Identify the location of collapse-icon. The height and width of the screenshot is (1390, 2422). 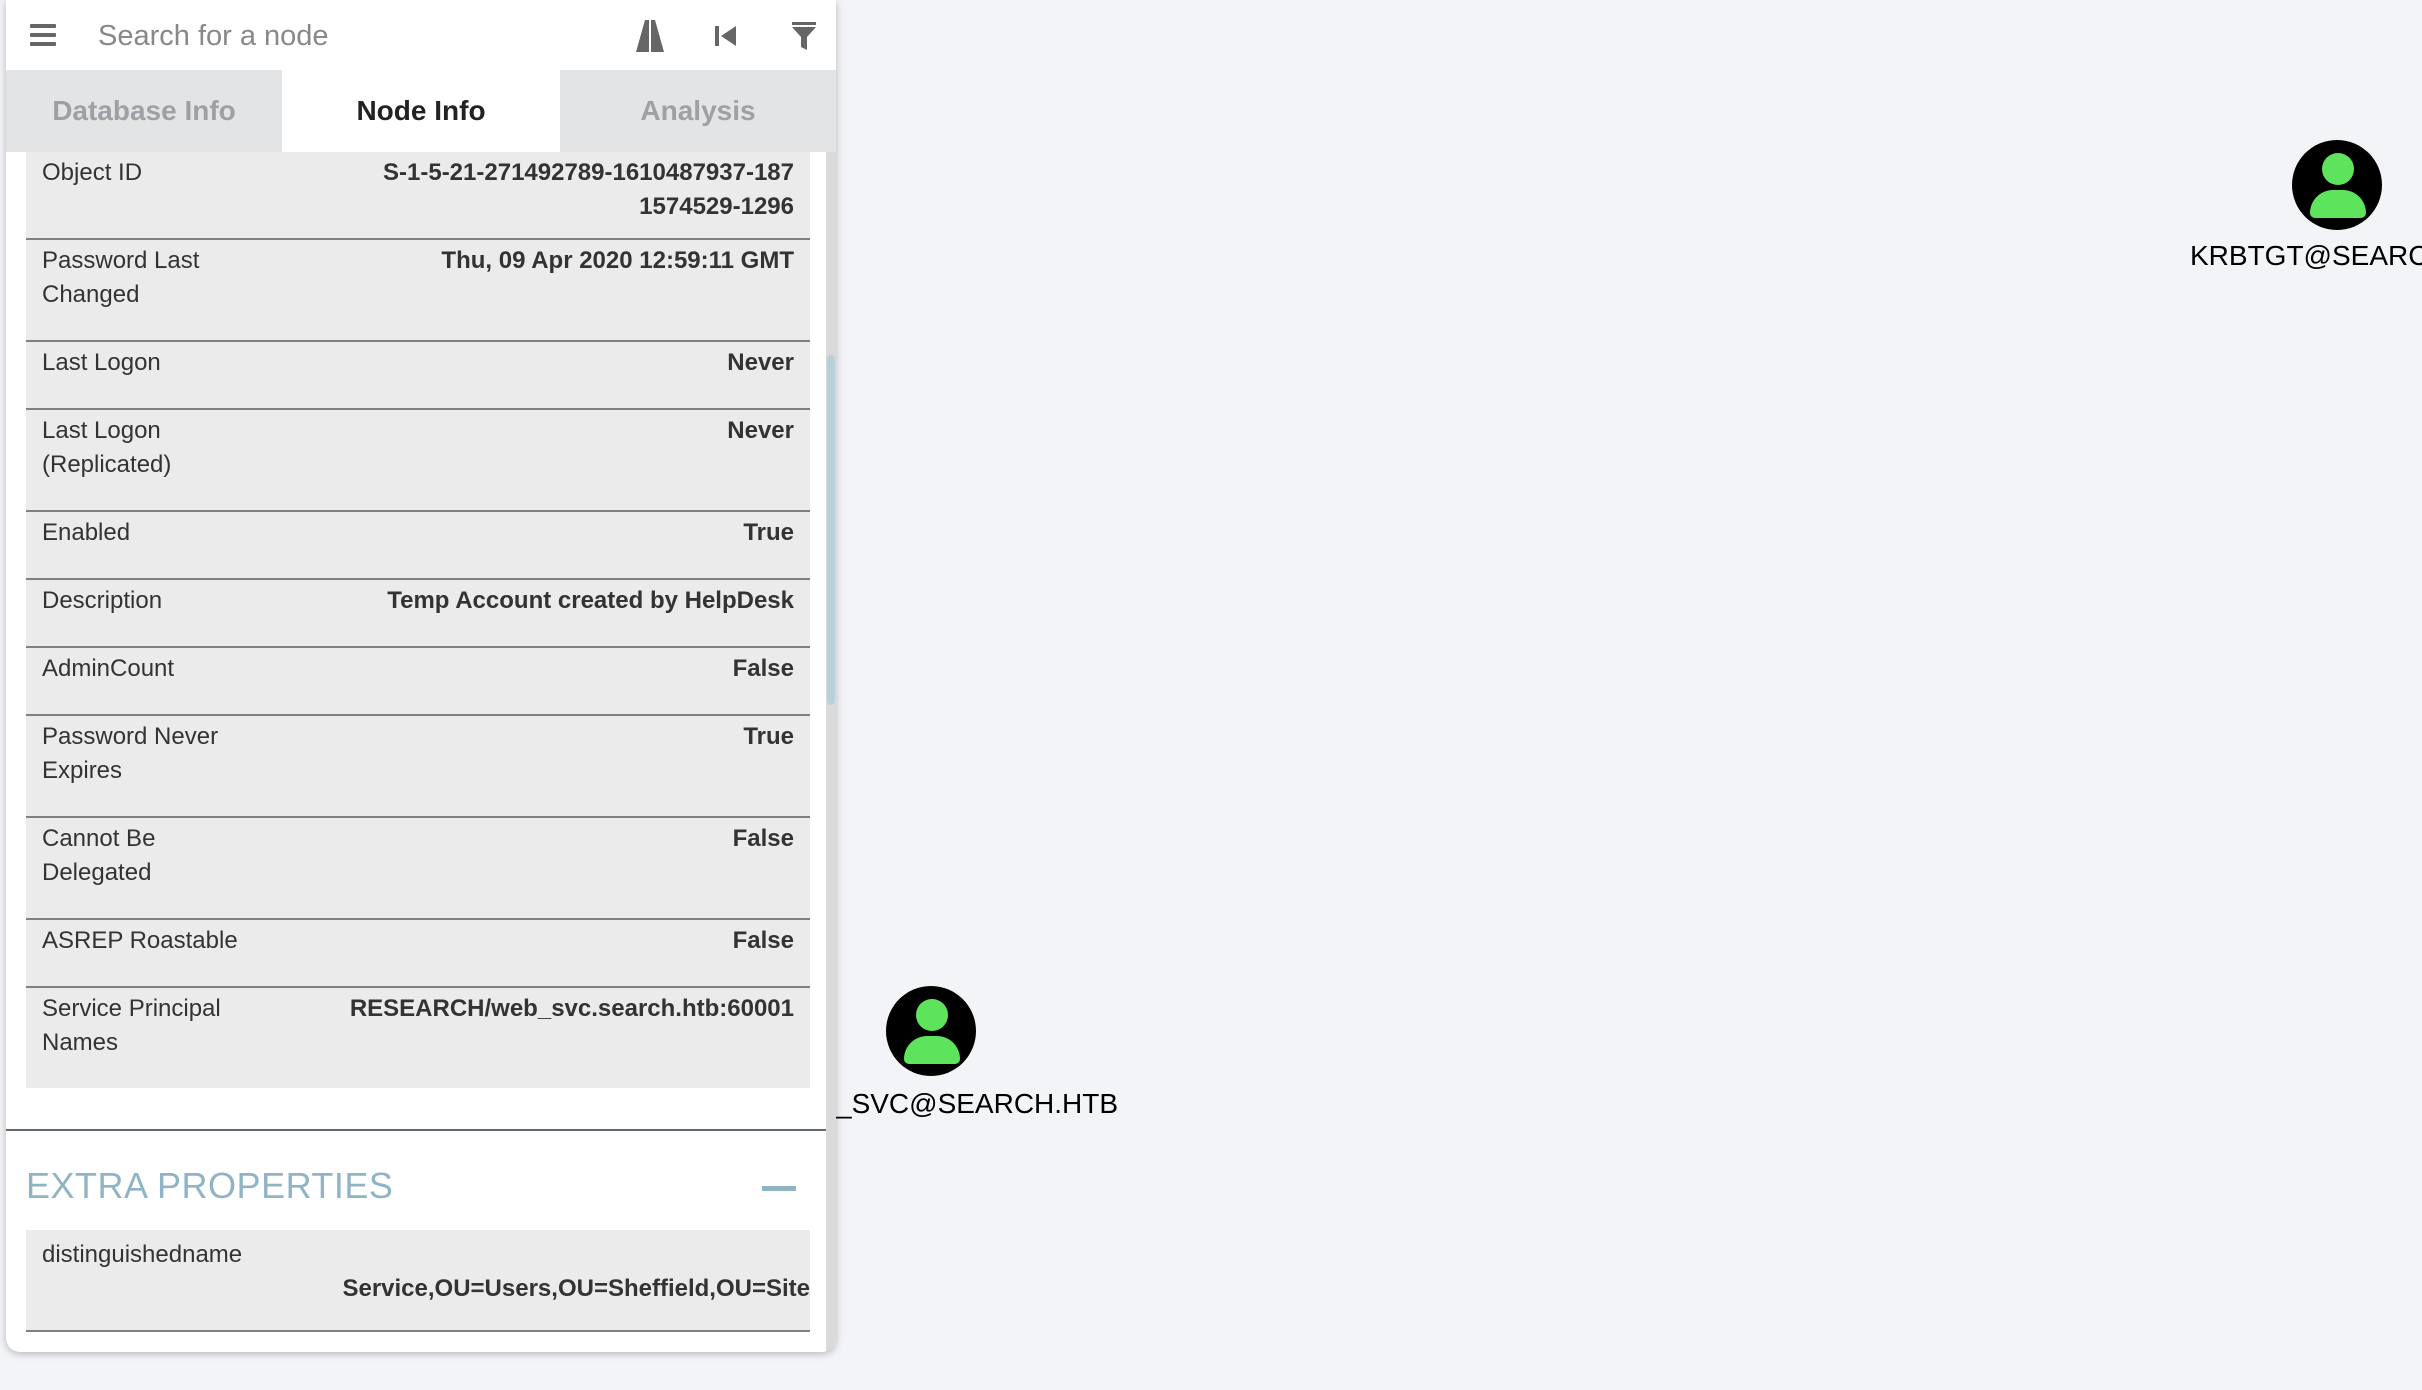
(779, 1188).